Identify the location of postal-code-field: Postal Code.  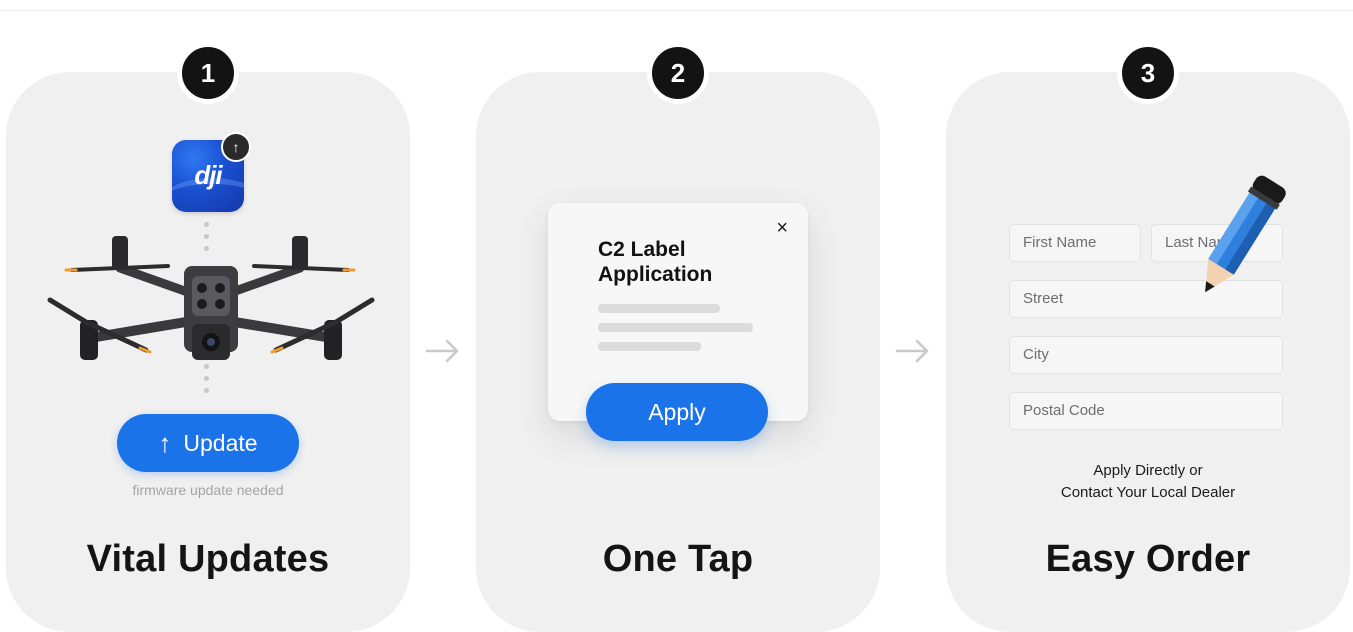
(1146, 411).